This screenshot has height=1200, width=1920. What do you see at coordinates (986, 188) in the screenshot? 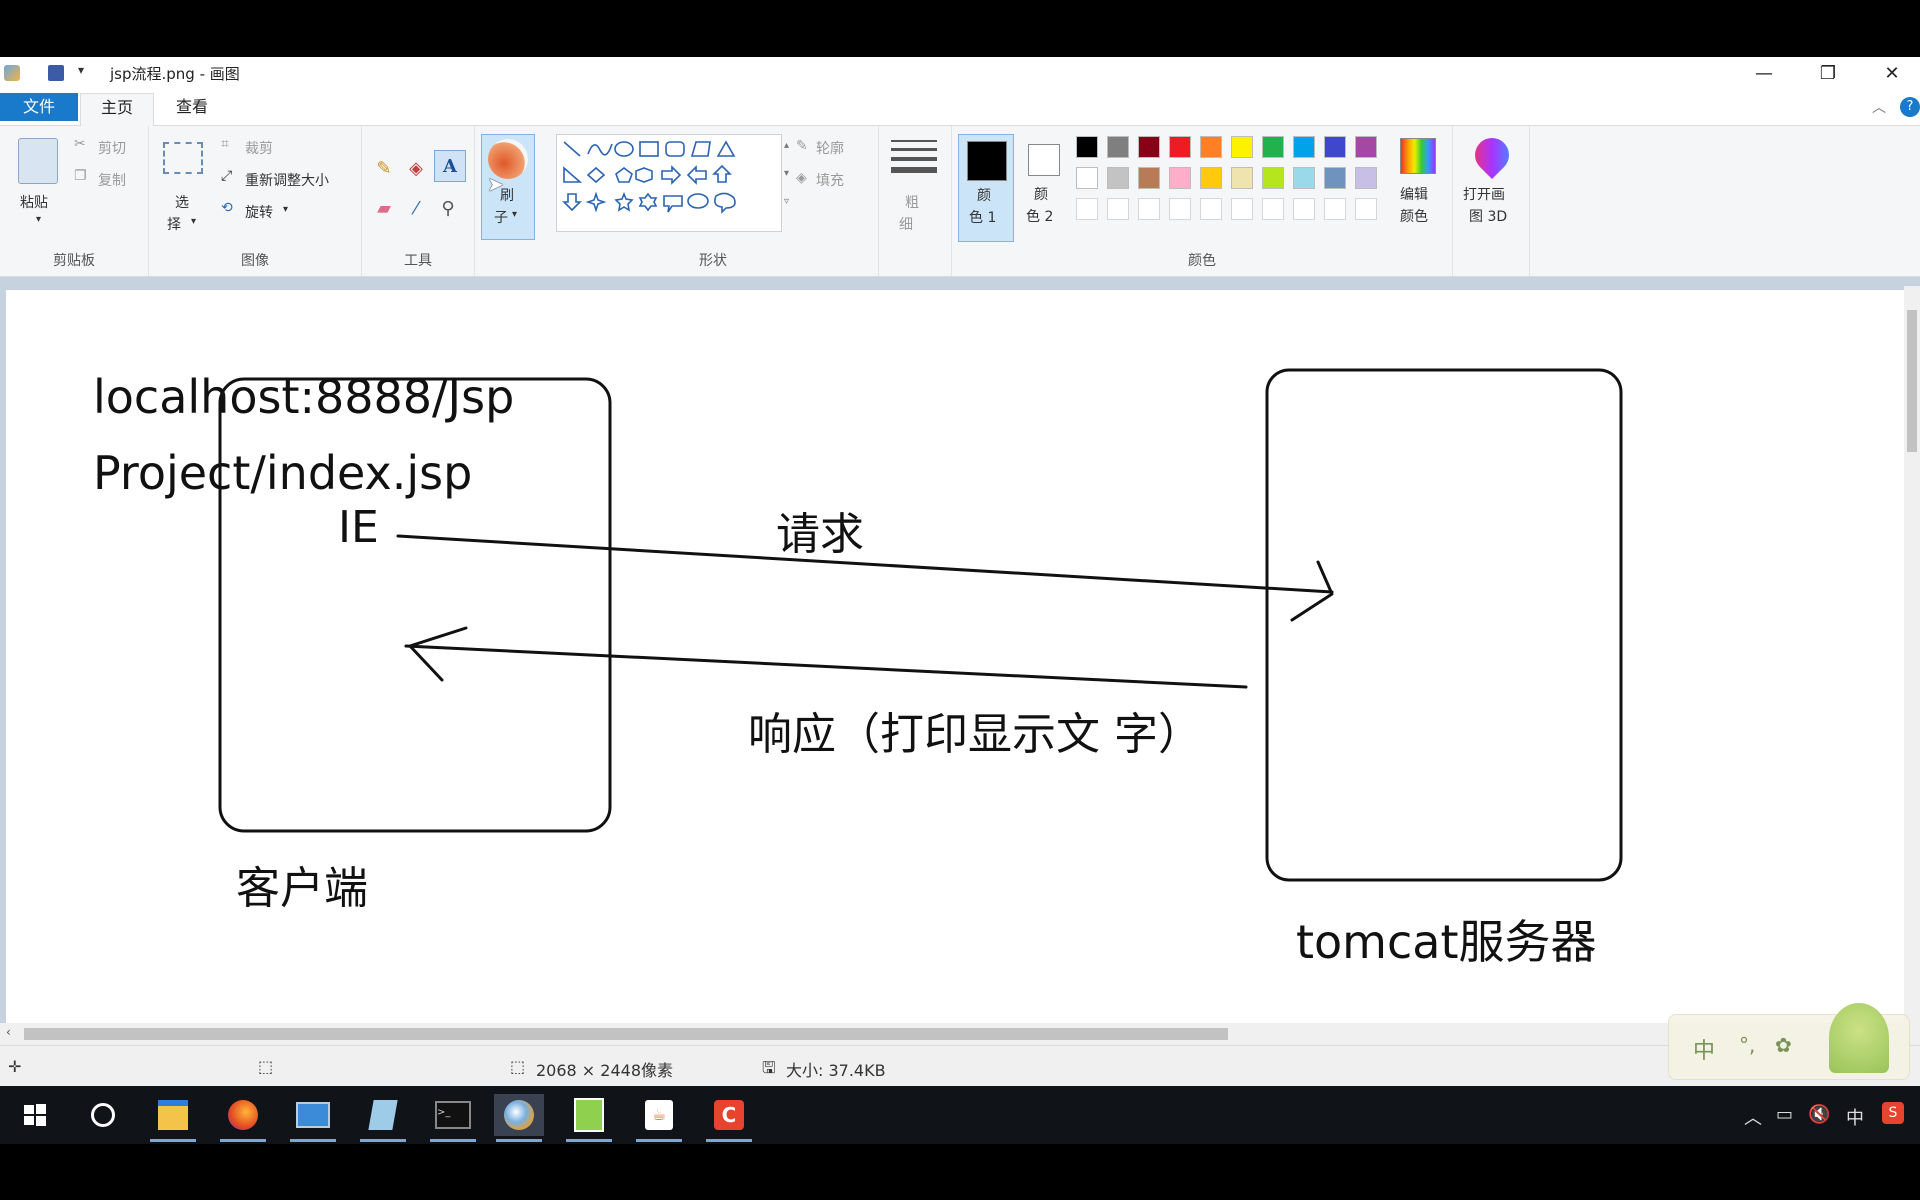
I see `color1-button: 颜 色 1` at bounding box center [986, 188].